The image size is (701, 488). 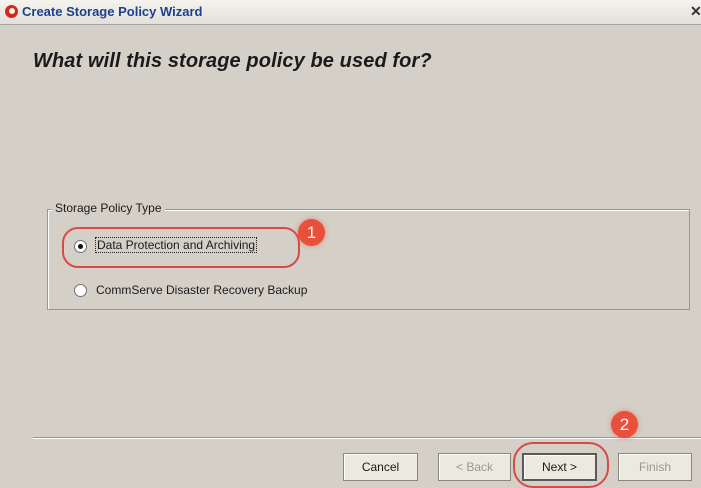 What do you see at coordinates (350, 12) in the screenshot?
I see `title-bar: Create Storage Policy Wizard ✕` at bounding box center [350, 12].